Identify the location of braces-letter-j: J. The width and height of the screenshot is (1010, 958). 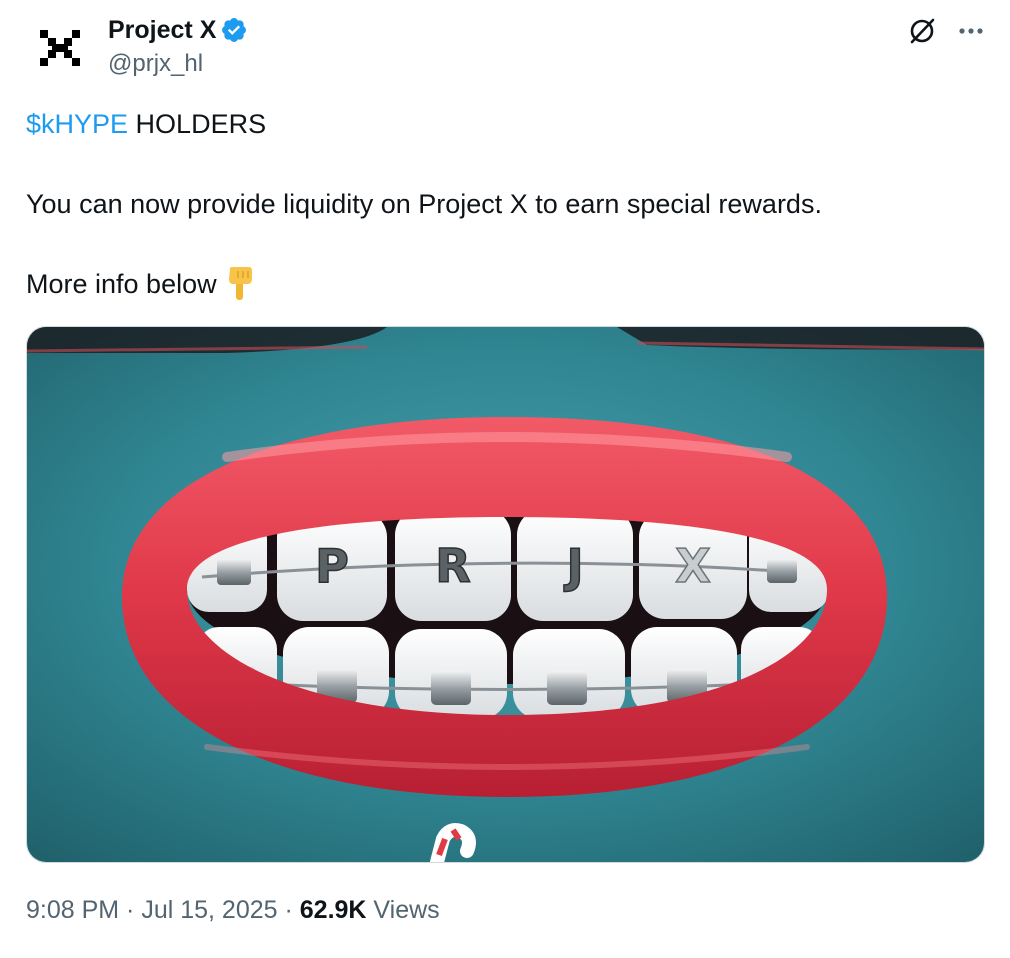
(573, 566).